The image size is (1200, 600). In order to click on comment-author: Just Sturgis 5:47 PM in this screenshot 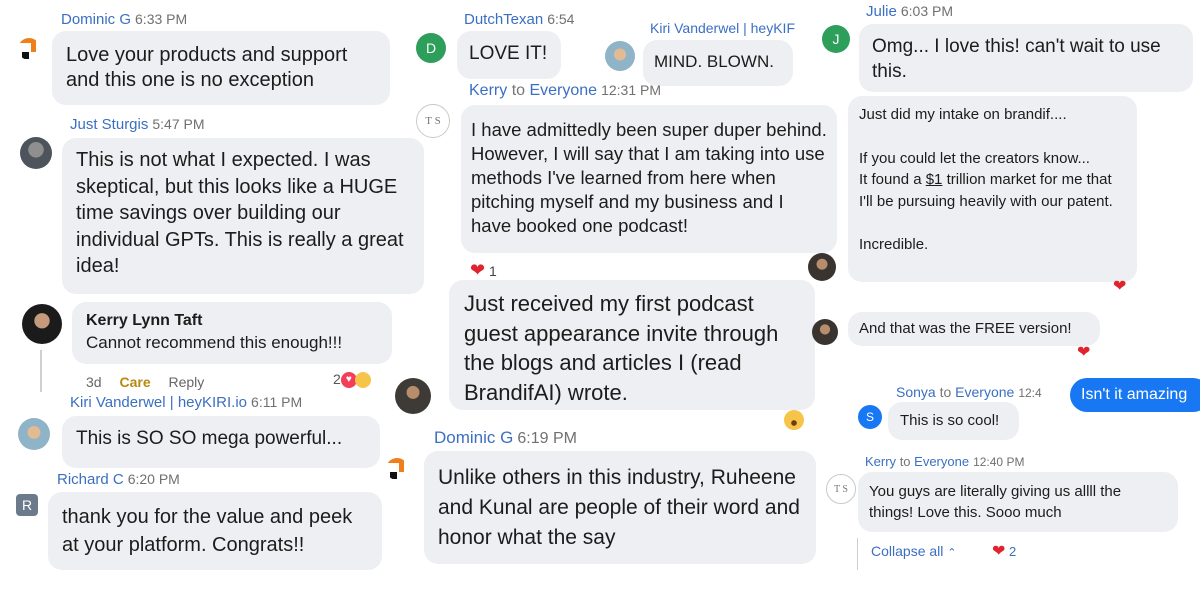, I will do `click(137, 124)`.